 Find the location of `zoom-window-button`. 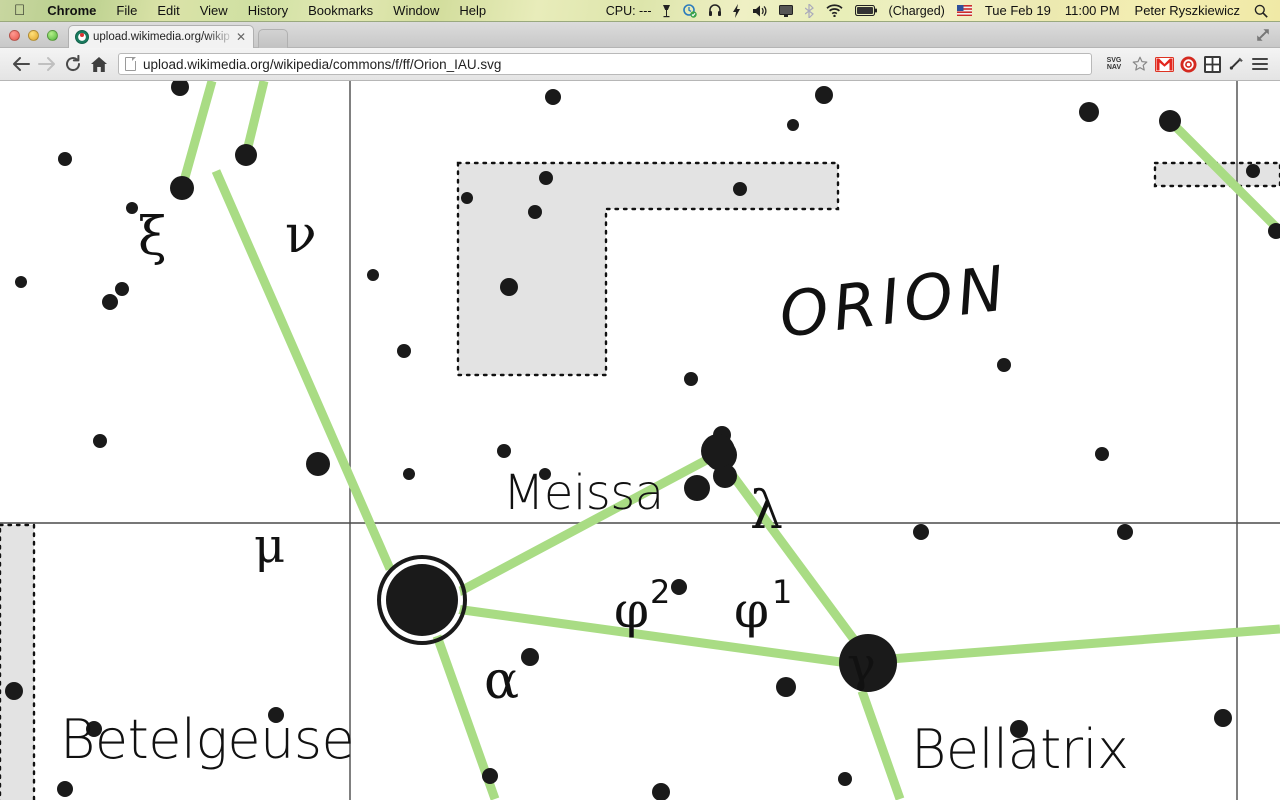

zoom-window-button is located at coordinates (52, 35).